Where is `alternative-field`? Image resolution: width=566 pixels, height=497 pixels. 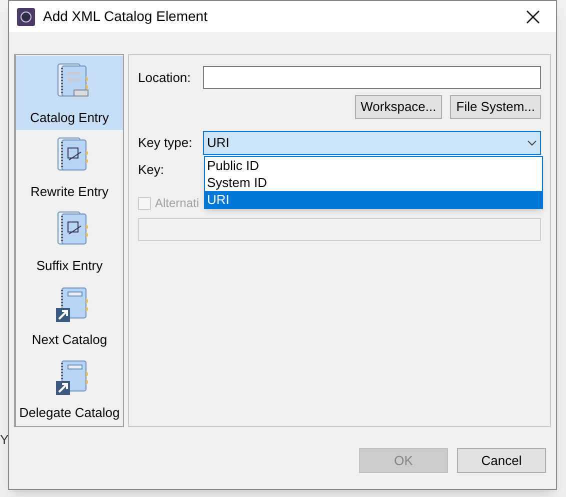 alternative-field is located at coordinates (339, 229).